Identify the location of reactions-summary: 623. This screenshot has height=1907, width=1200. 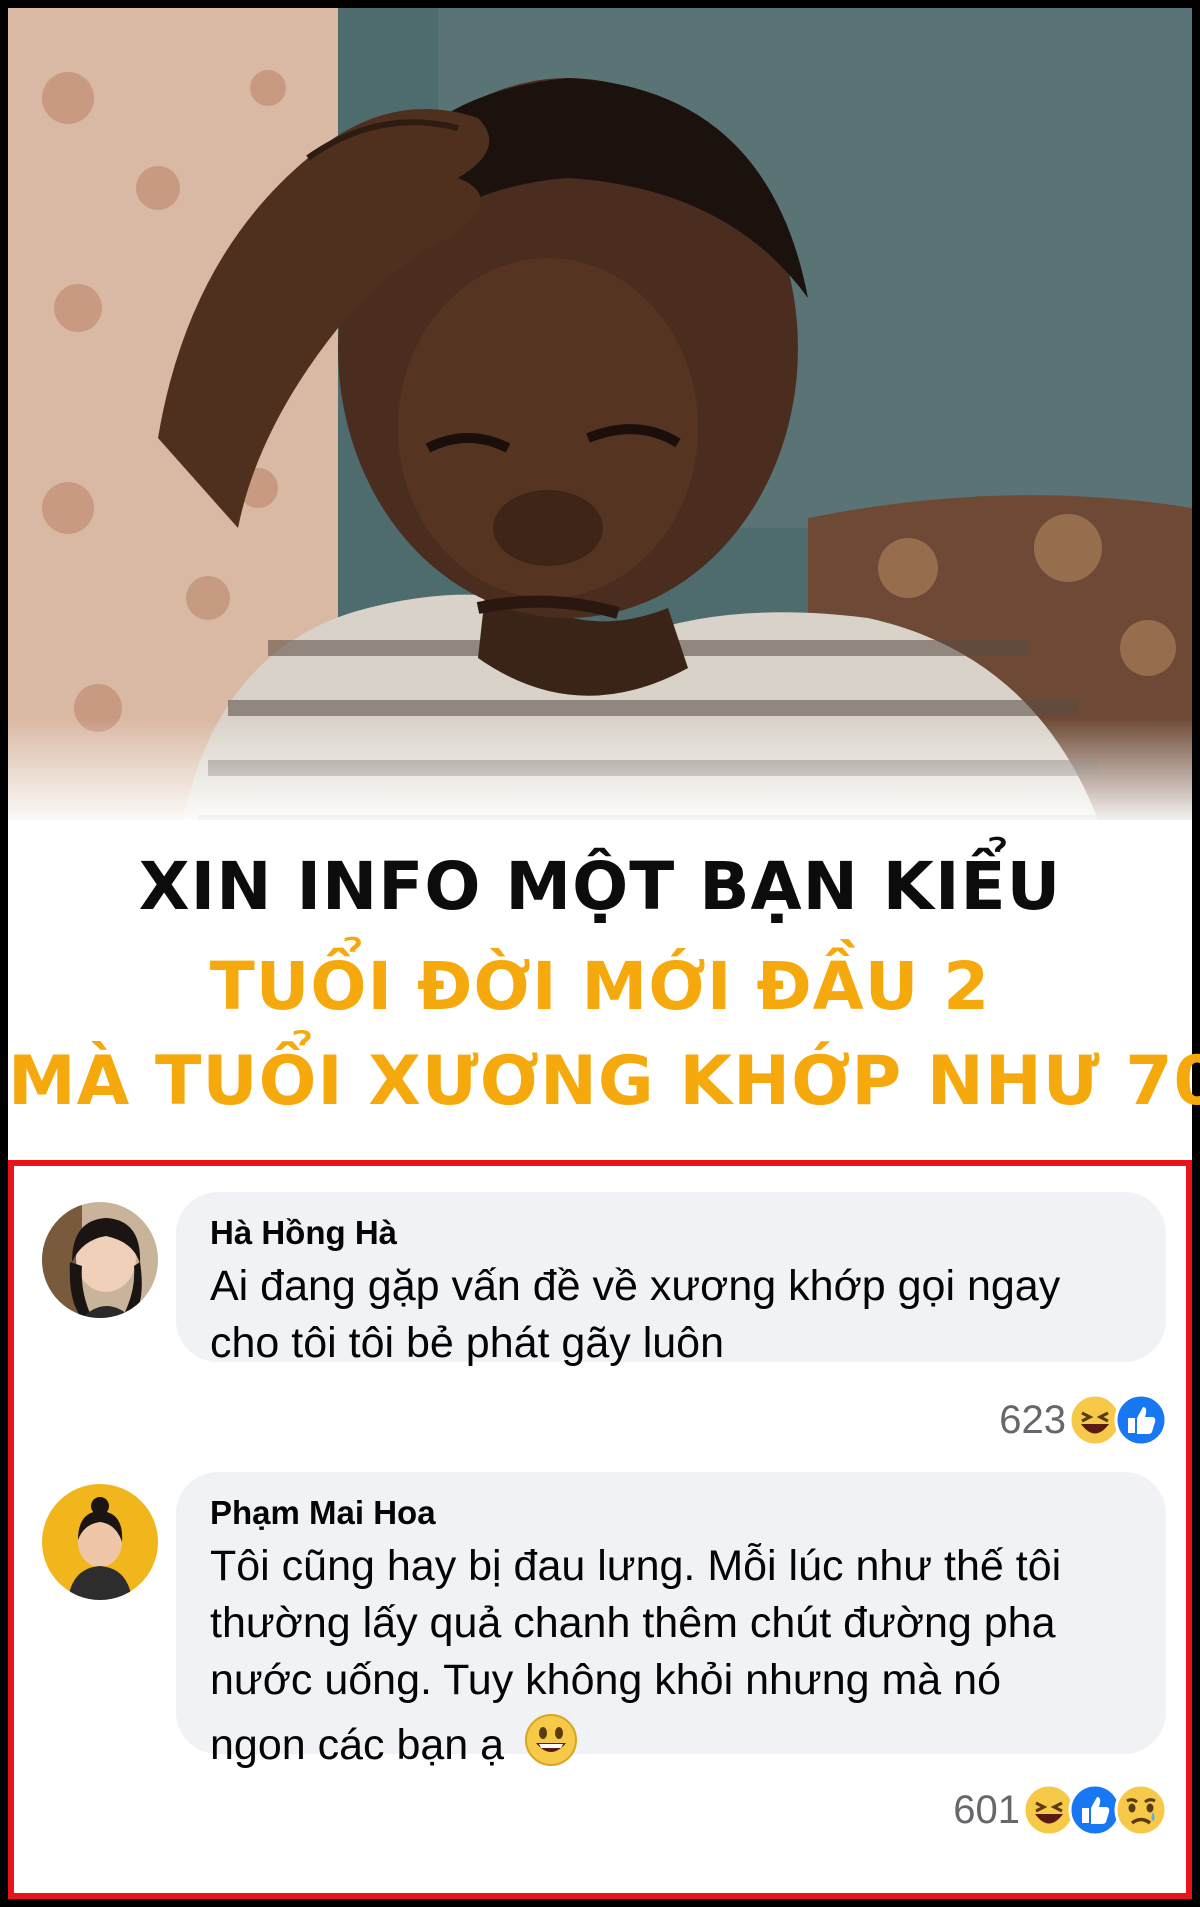
(1083, 1420).